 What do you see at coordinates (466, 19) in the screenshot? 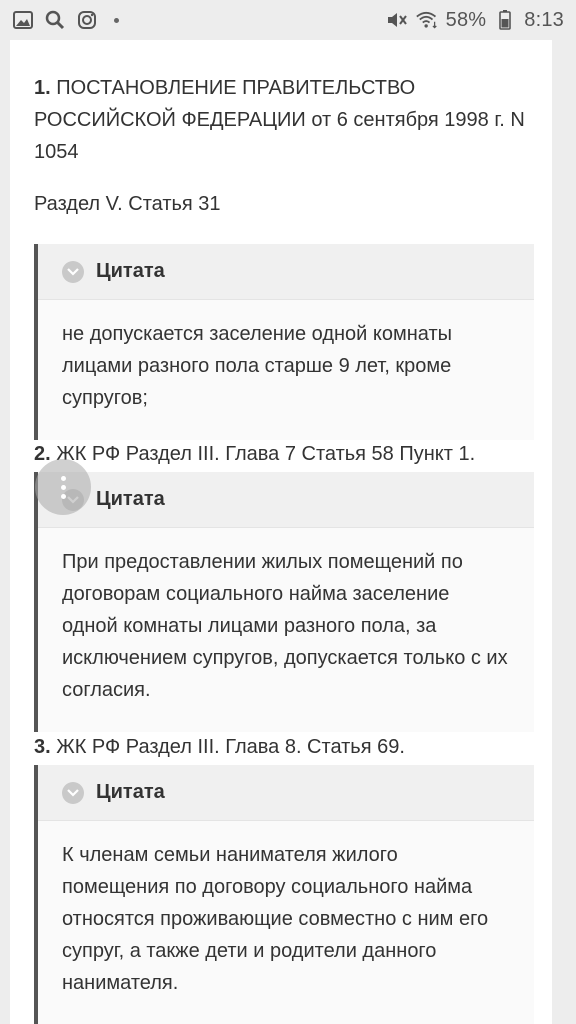
I see `battery-percent: 58%` at bounding box center [466, 19].